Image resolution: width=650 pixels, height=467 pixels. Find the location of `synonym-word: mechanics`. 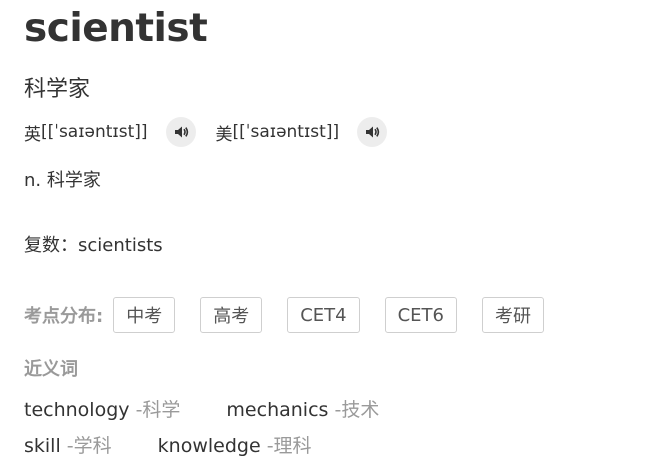

synonym-word: mechanics is located at coordinates (277, 410).